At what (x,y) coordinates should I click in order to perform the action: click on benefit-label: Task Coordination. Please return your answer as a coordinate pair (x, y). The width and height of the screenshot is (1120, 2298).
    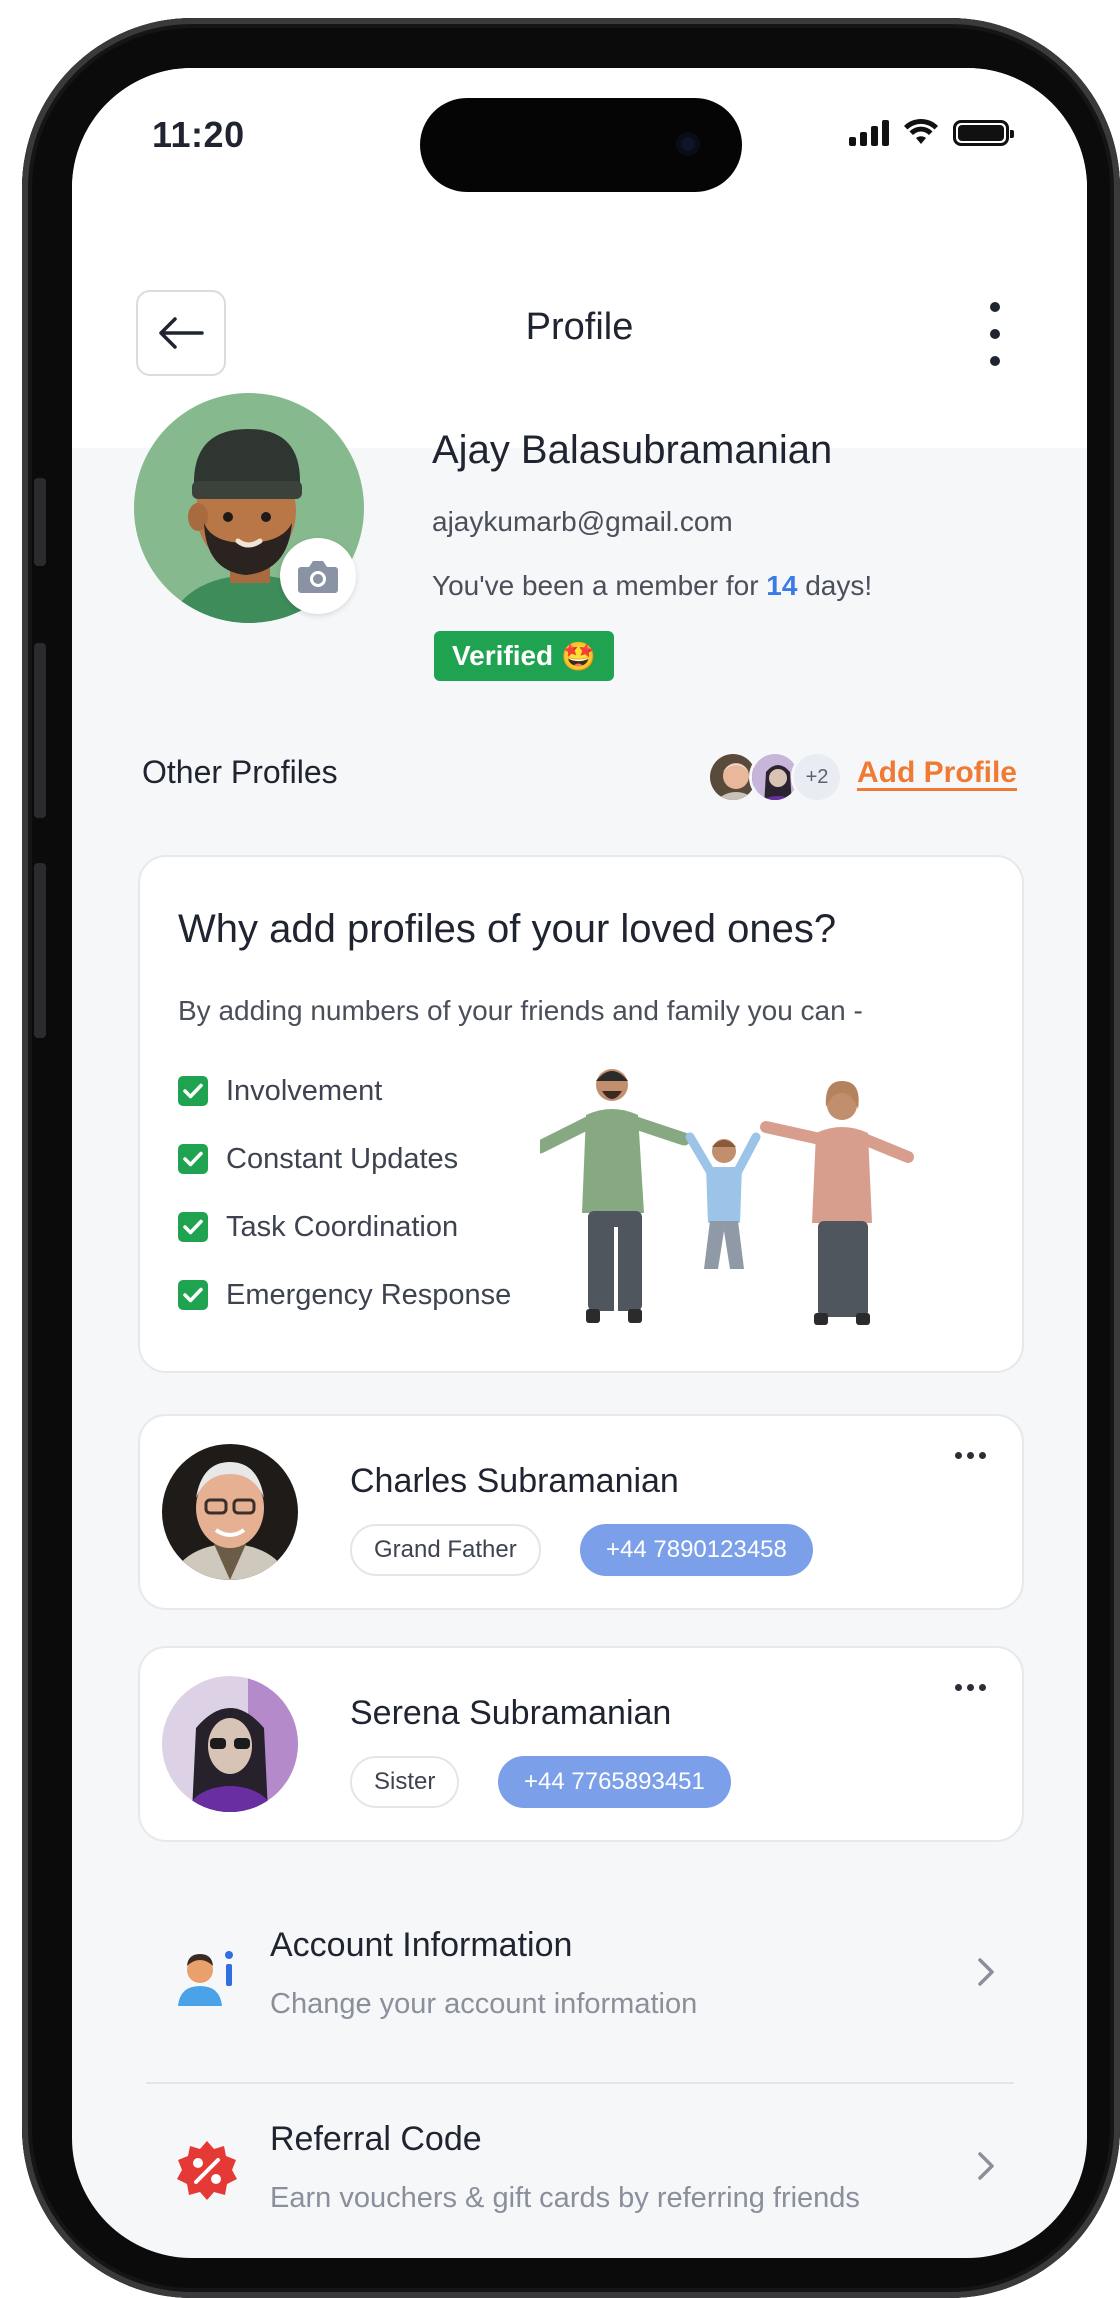
    Looking at the image, I should click on (342, 1226).